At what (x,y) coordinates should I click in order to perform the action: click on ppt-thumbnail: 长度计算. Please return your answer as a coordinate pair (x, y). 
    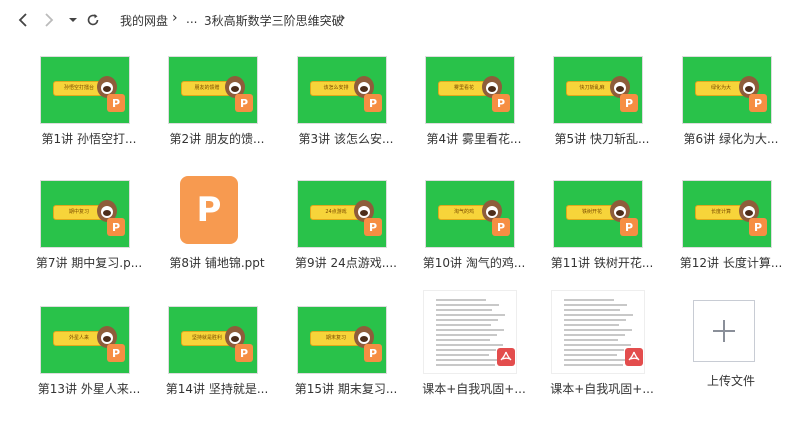
    Looking at the image, I should click on (727, 214).